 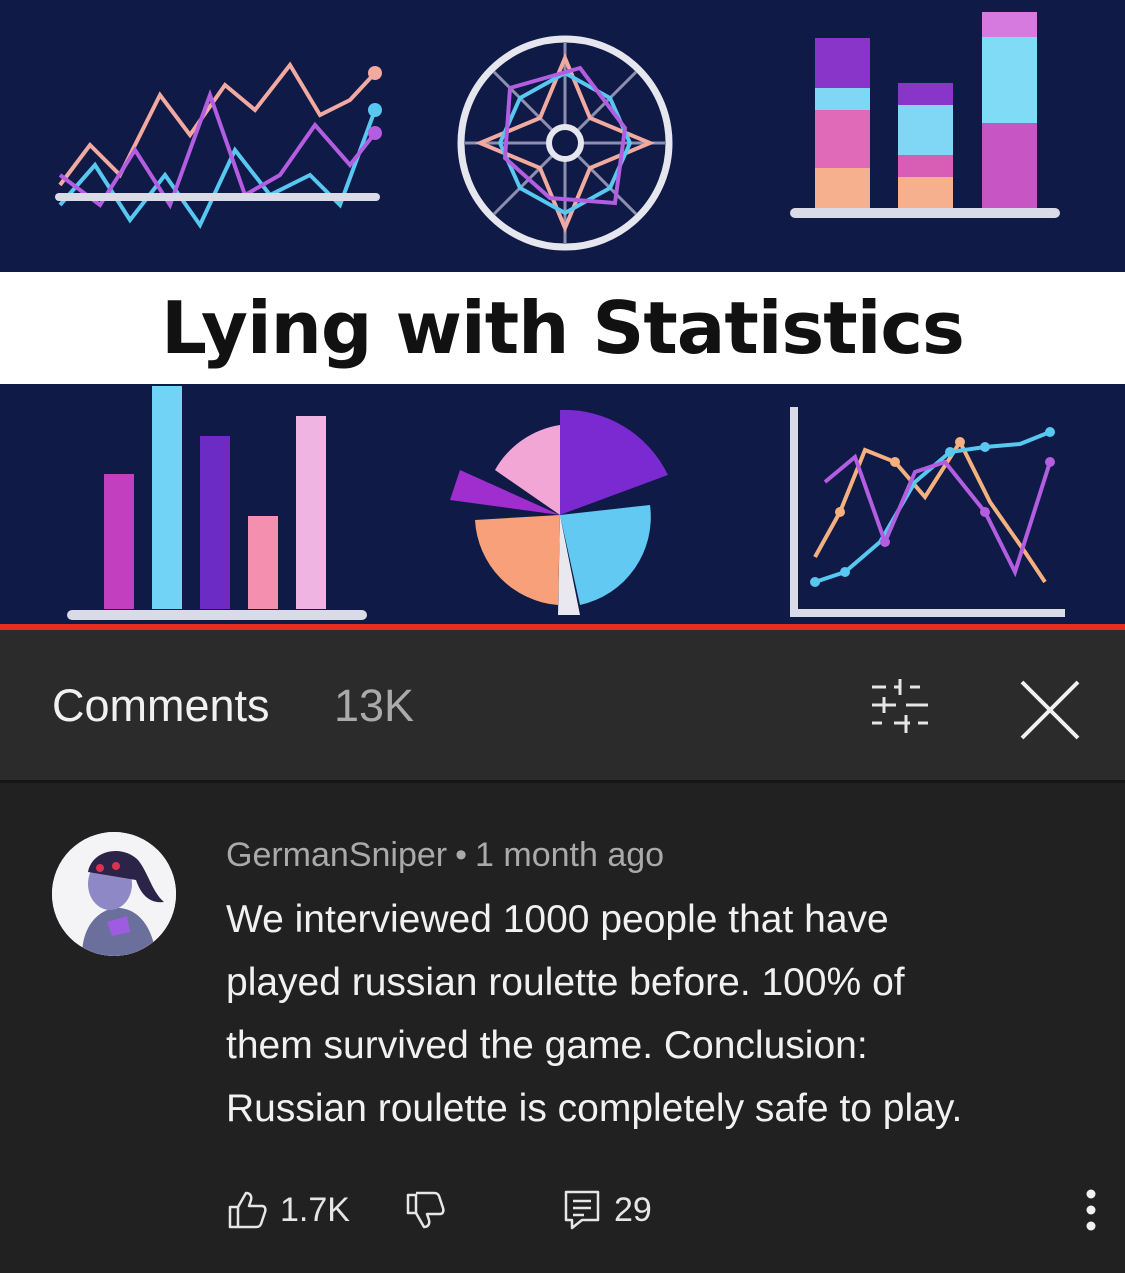 I want to click on bar-chart-illustration, so click(x=217, y=503).